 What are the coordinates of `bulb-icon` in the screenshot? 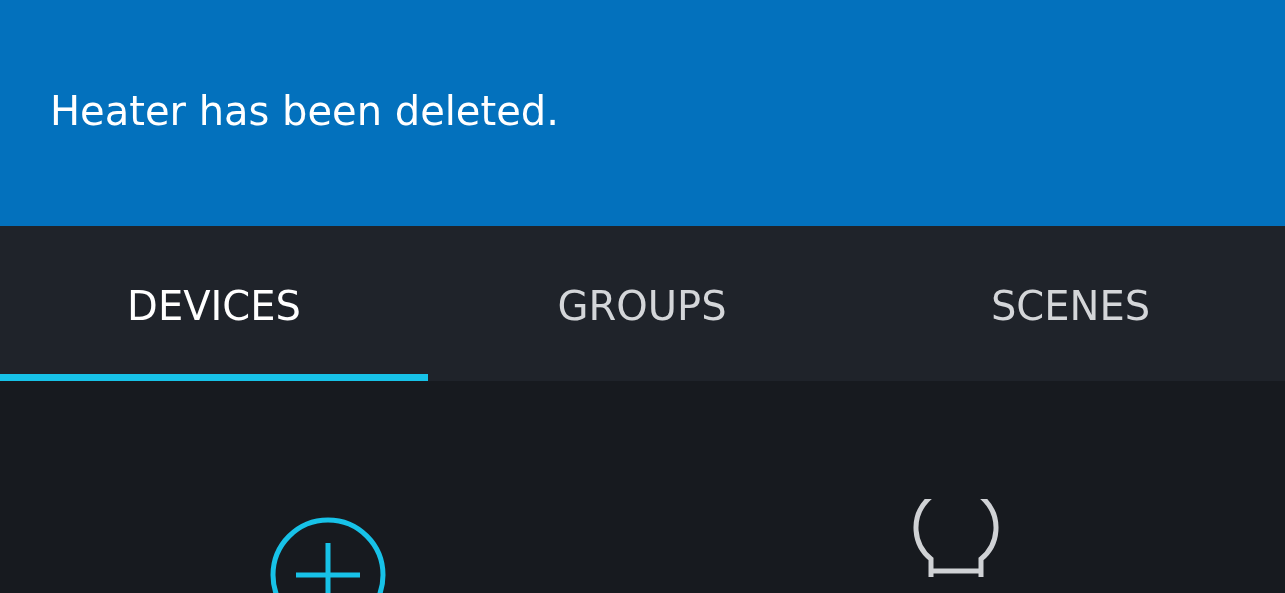 It's located at (955, 539).